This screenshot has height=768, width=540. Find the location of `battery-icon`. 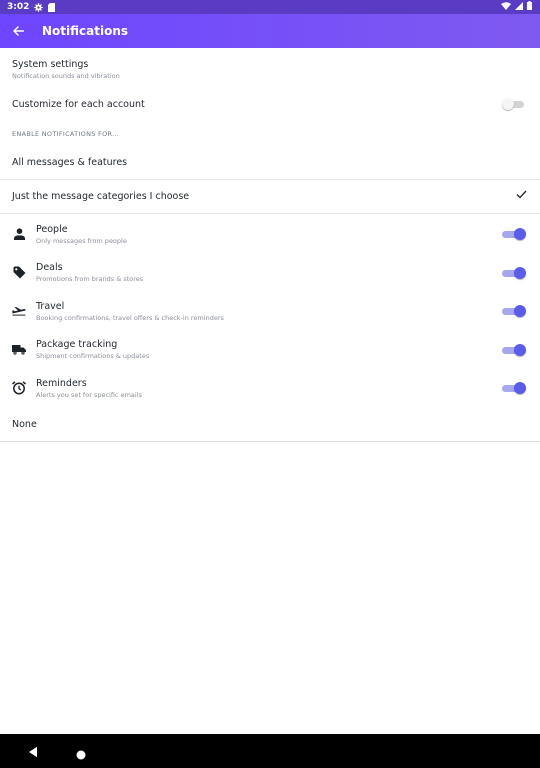

battery-icon is located at coordinates (529, 7).